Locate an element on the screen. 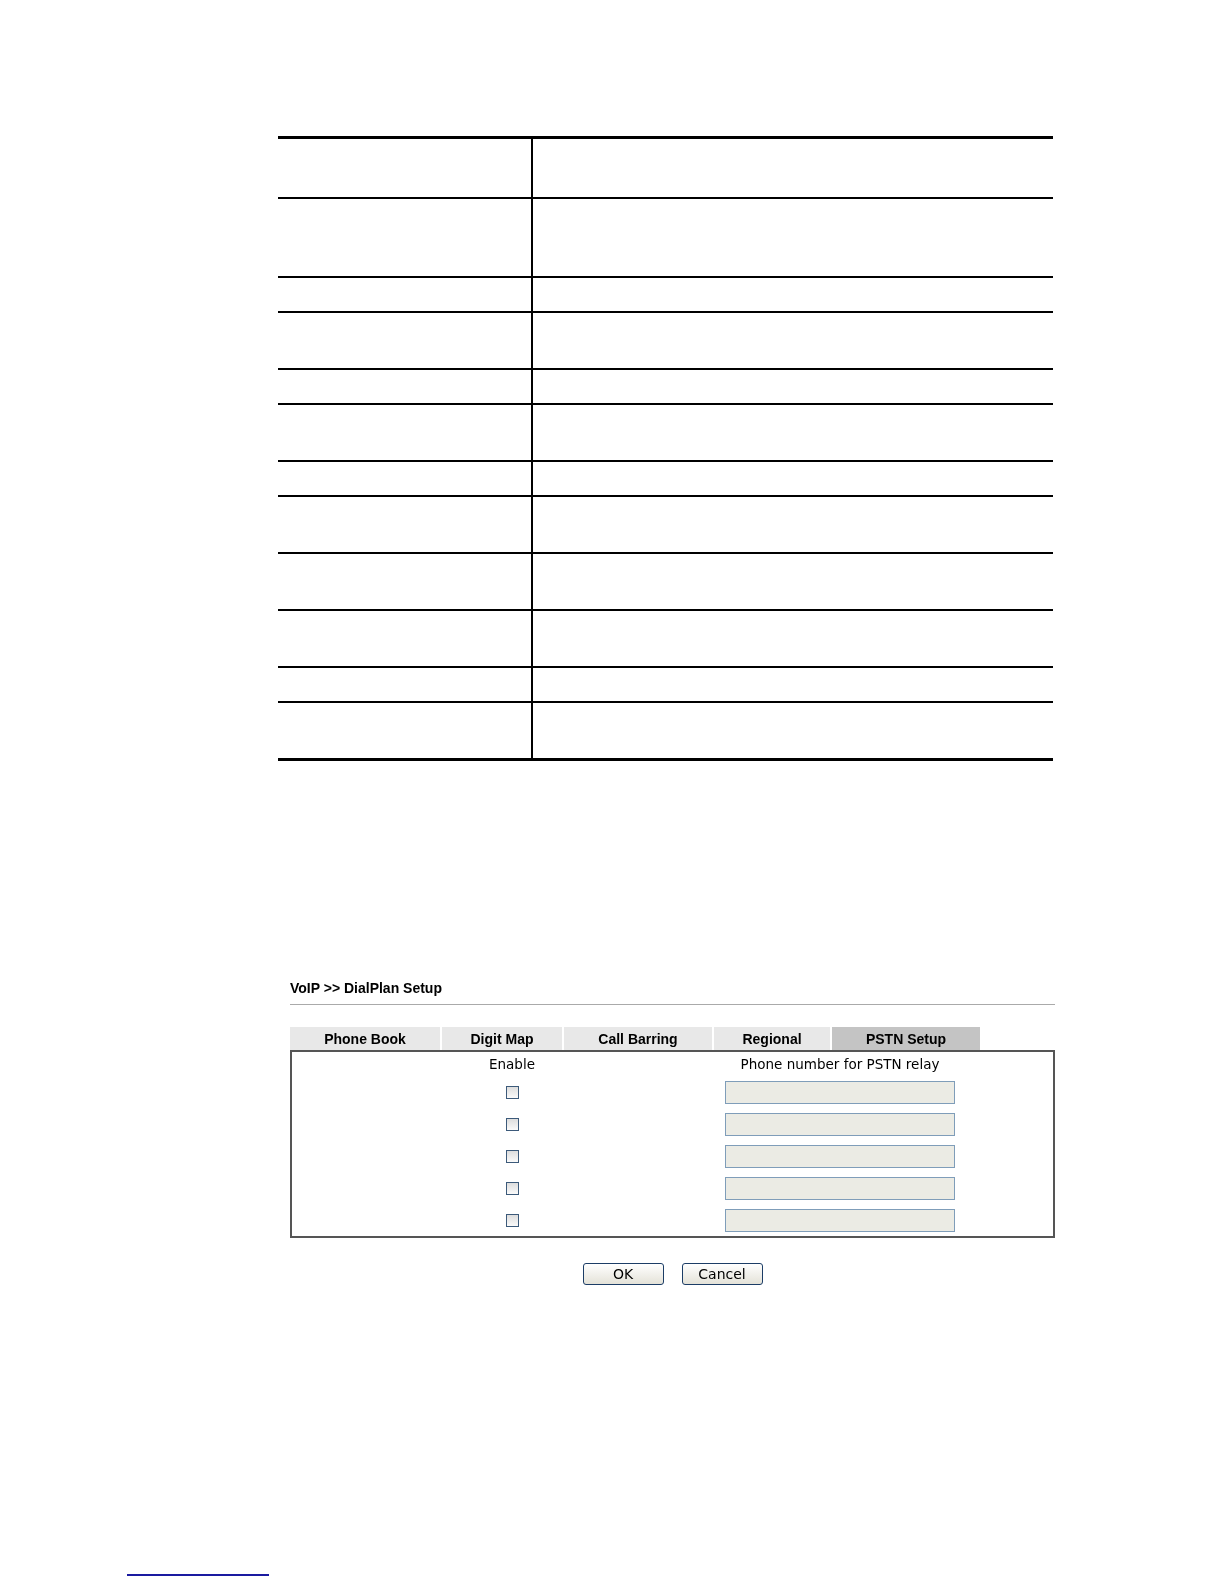 This screenshot has width=1224, height=1584. column-header: Phone number for PSTN relay is located at coordinates (840, 1064).